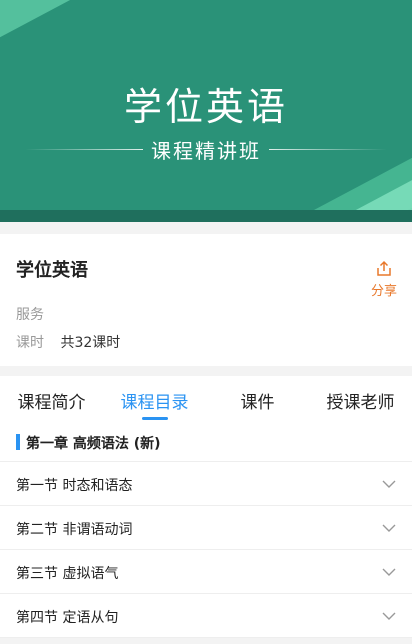  Describe the element at coordinates (74, 486) in the screenshot. I see `section-title: 第一节 时态和语态` at that location.